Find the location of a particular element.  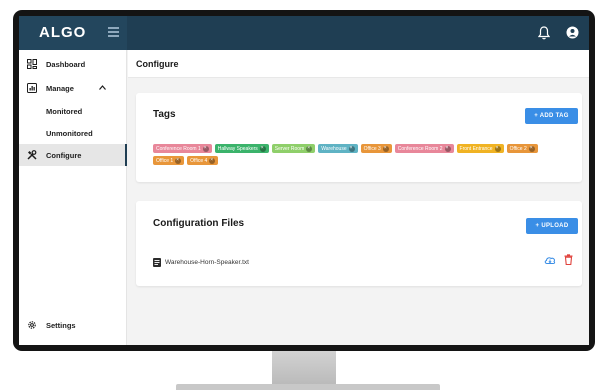

sidebar-item-settings: Settings is located at coordinates (73, 325).